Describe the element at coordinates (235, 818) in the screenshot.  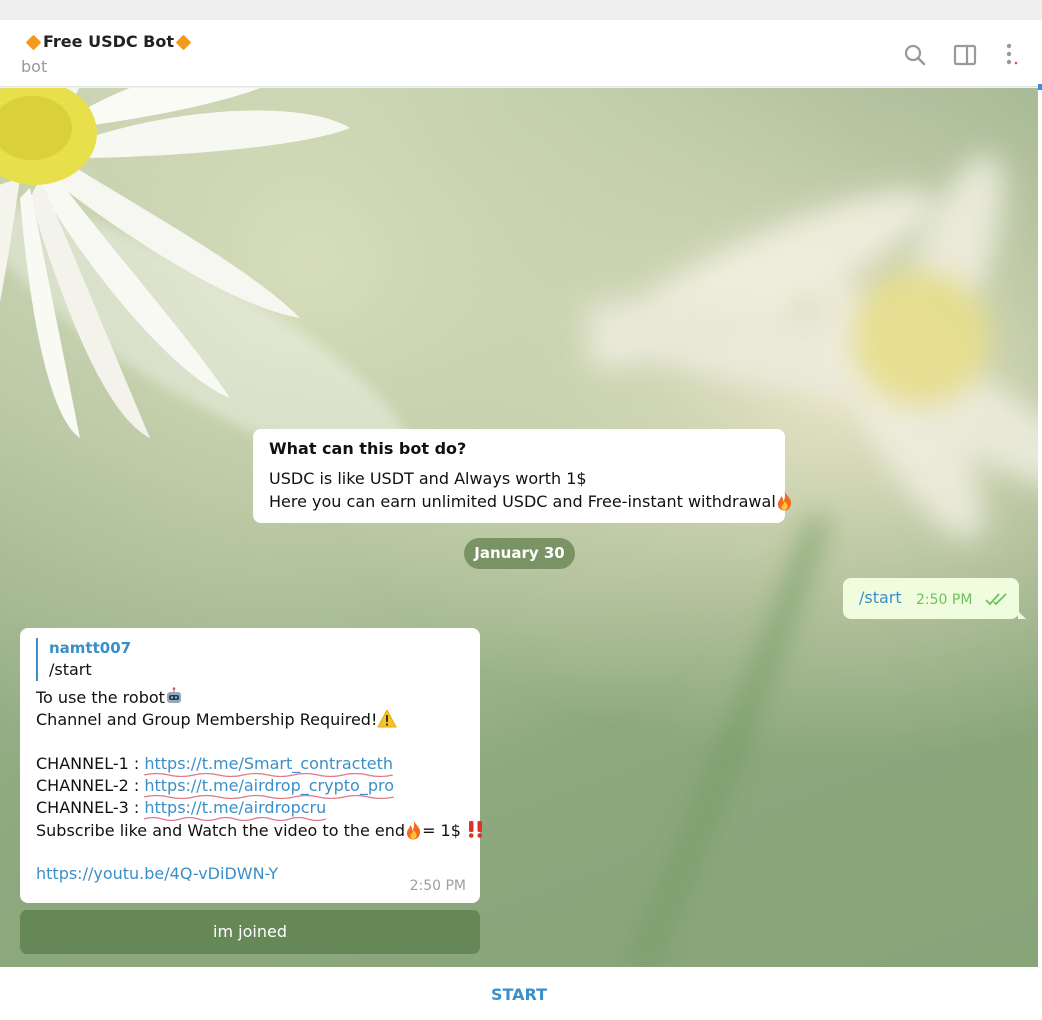
I see `spellcheck-underline` at that location.